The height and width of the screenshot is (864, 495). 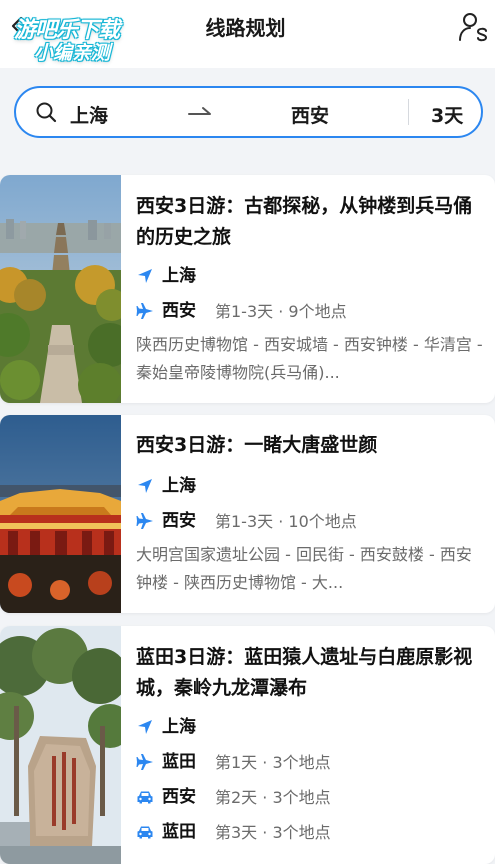 I want to click on stop-meta: 第1-3天 · 9个地点, so click(x=281, y=311).